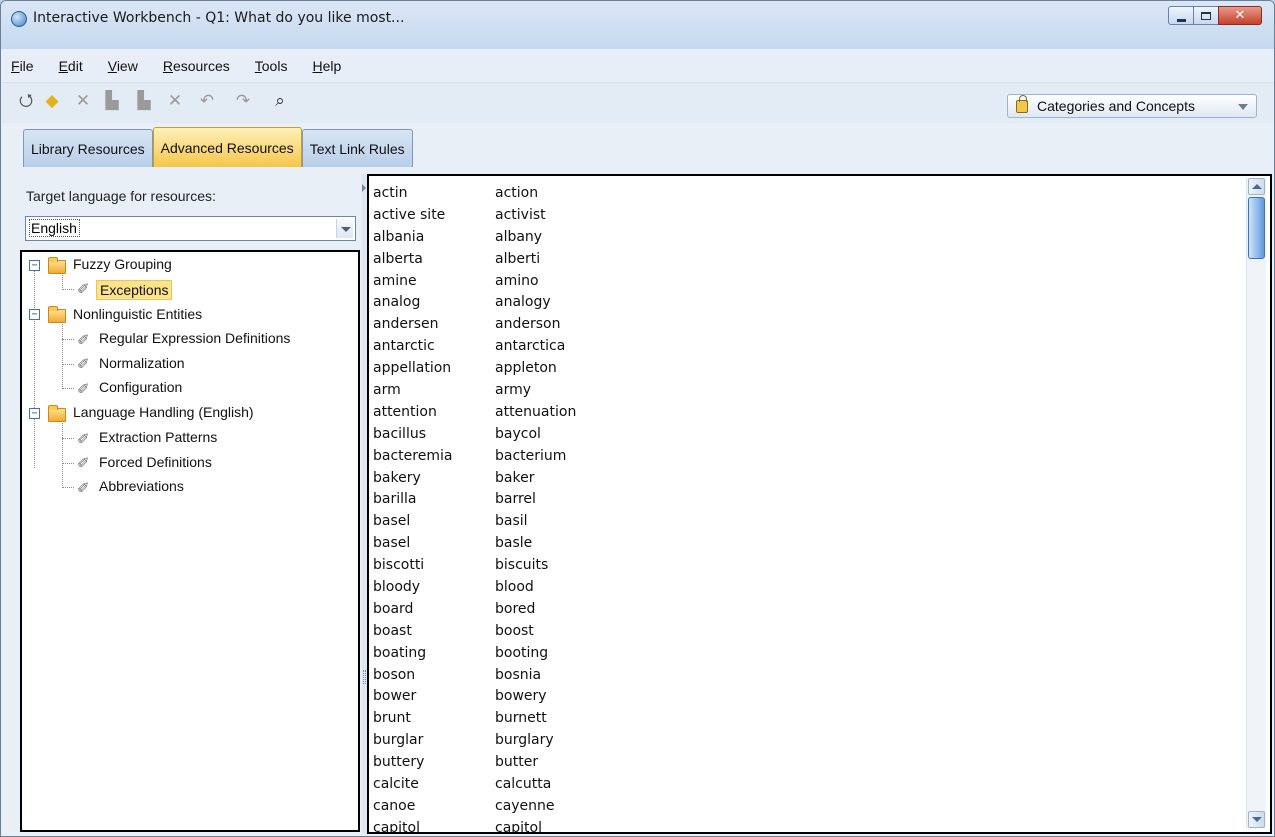 This screenshot has height=837, width=1275. I want to click on word-pair-row: bower bowery, so click(514, 697).